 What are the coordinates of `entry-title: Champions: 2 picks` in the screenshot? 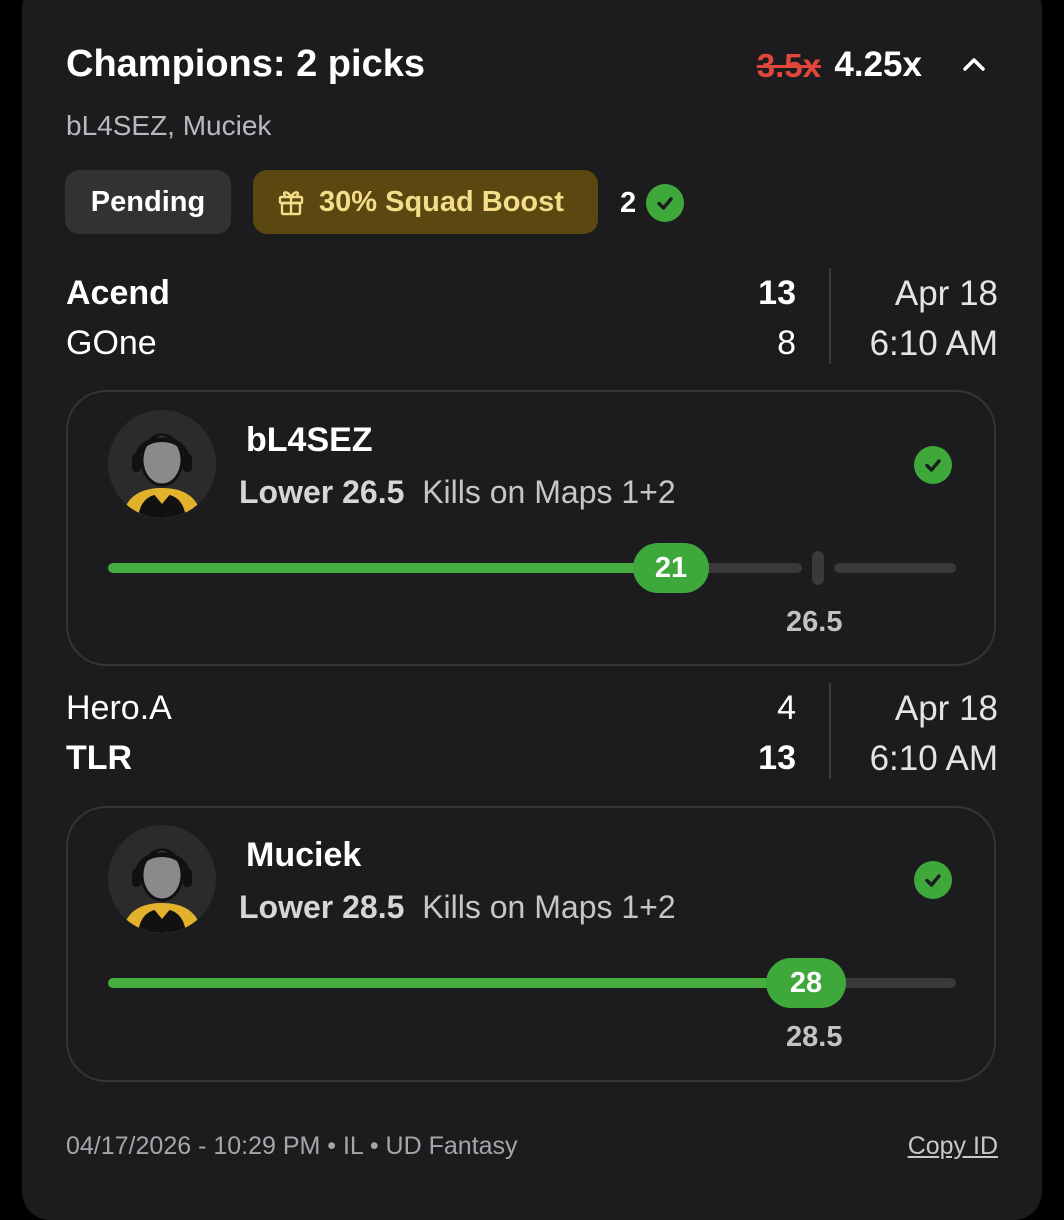 It's located at (245, 64).